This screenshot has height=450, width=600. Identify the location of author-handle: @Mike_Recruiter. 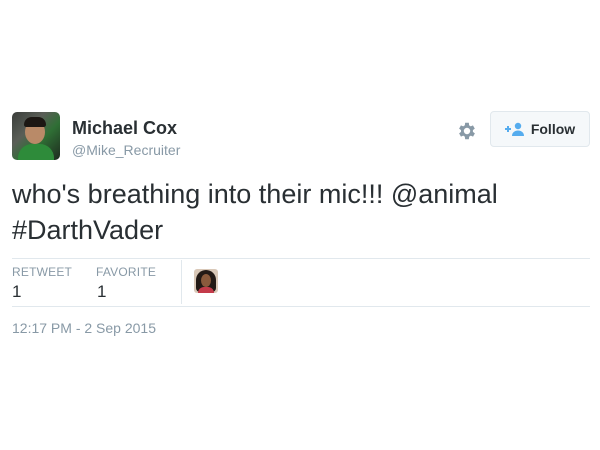
(126, 150).